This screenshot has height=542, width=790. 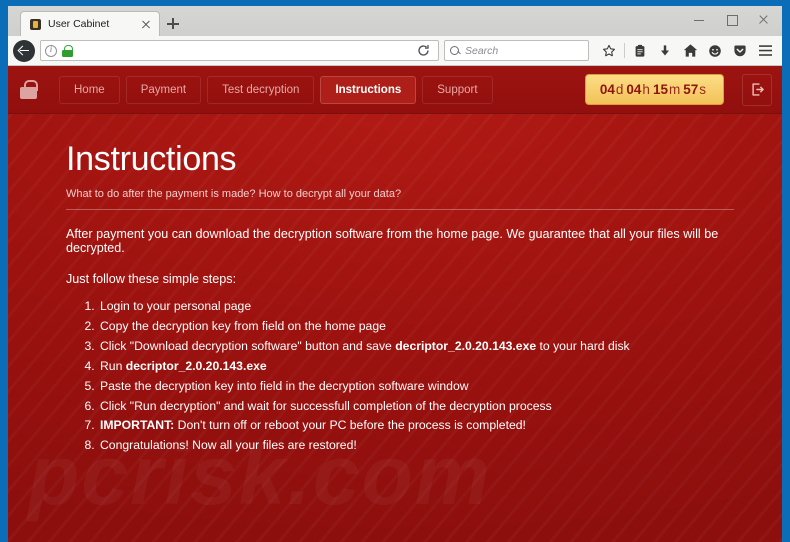 I want to click on steps-intro: Just follow these simple steps:, so click(x=151, y=279).